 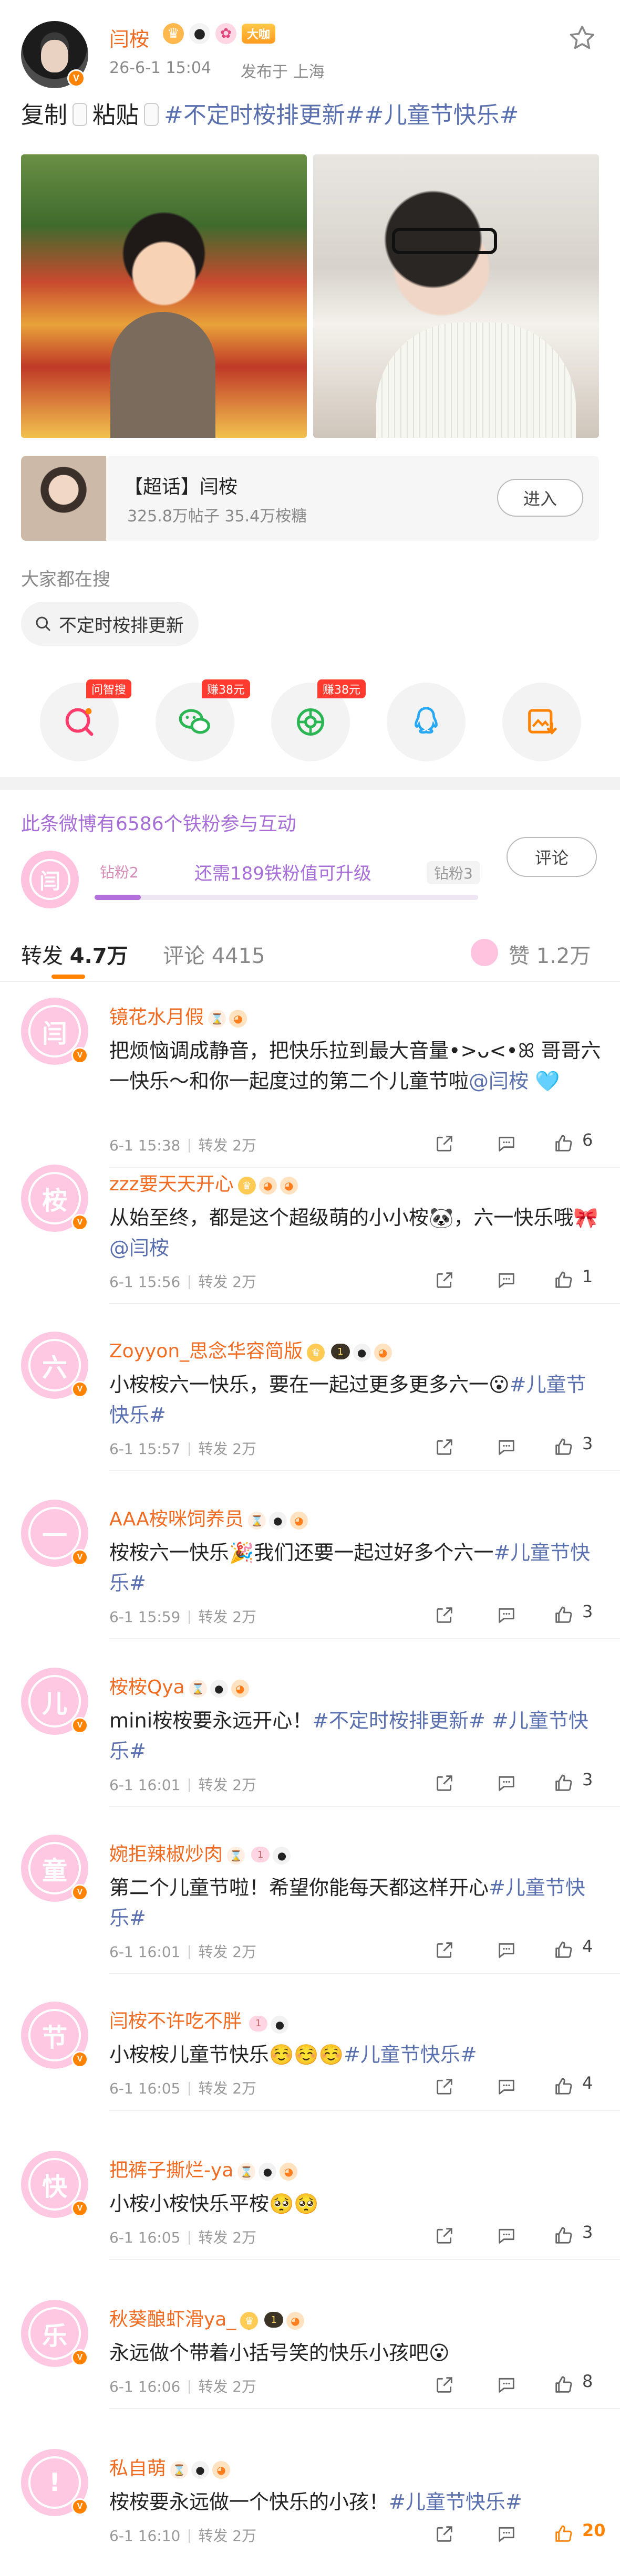 I want to click on favorite-star-icon, so click(x=582, y=38).